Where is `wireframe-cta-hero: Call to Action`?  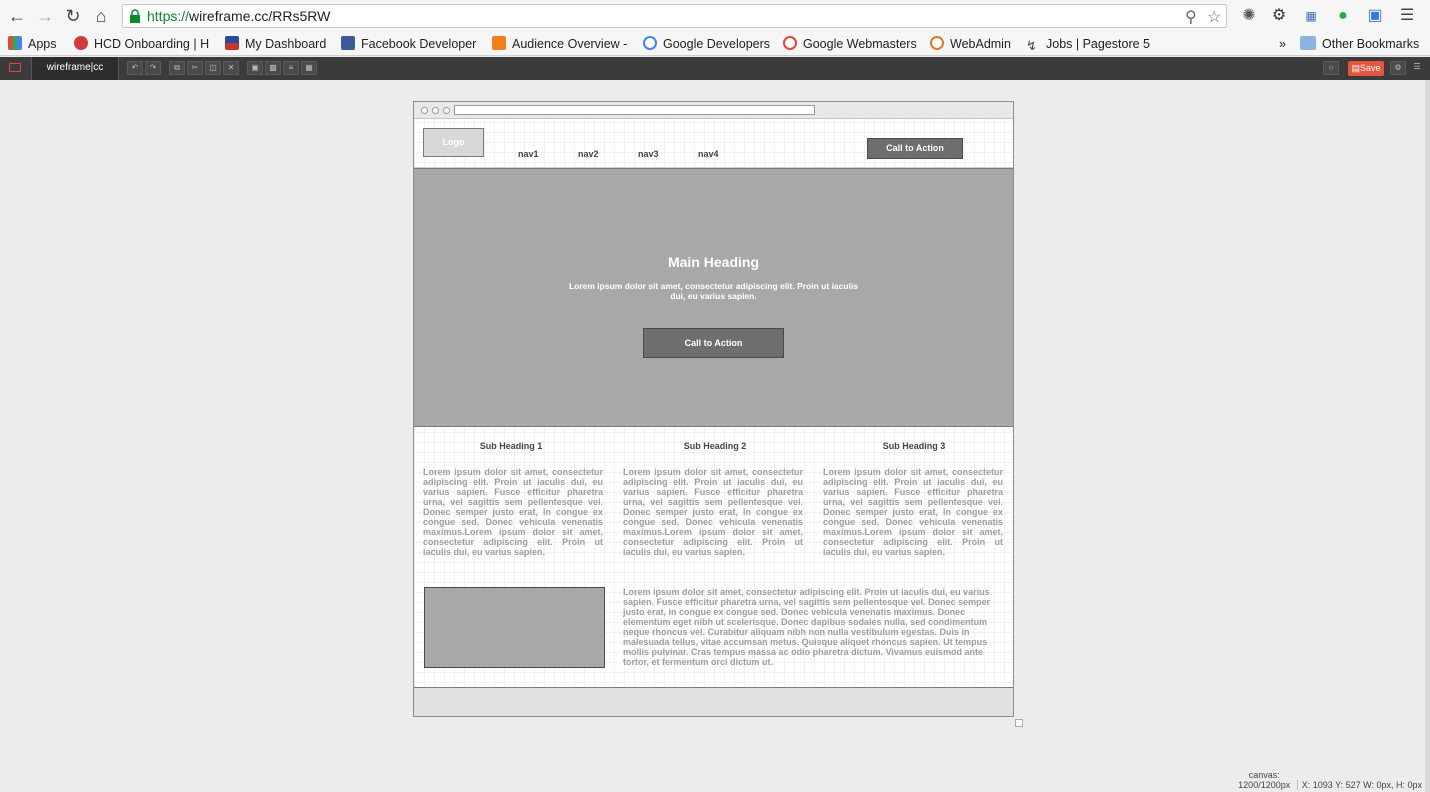
wireframe-cta-hero: Call to Action is located at coordinates (713, 343).